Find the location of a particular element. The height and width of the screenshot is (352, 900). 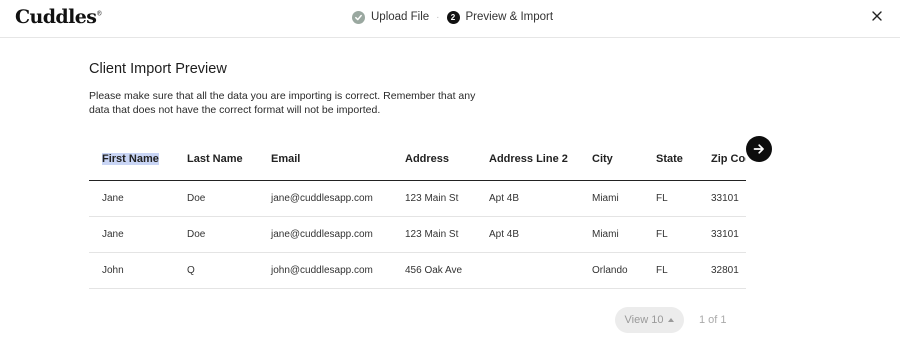

rows-per-page-select: View 10 is located at coordinates (649, 320).